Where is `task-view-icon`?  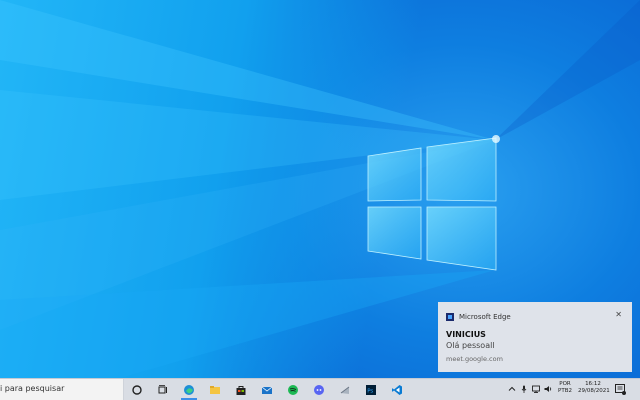
task-view-icon is located at coordinates (162, 388).